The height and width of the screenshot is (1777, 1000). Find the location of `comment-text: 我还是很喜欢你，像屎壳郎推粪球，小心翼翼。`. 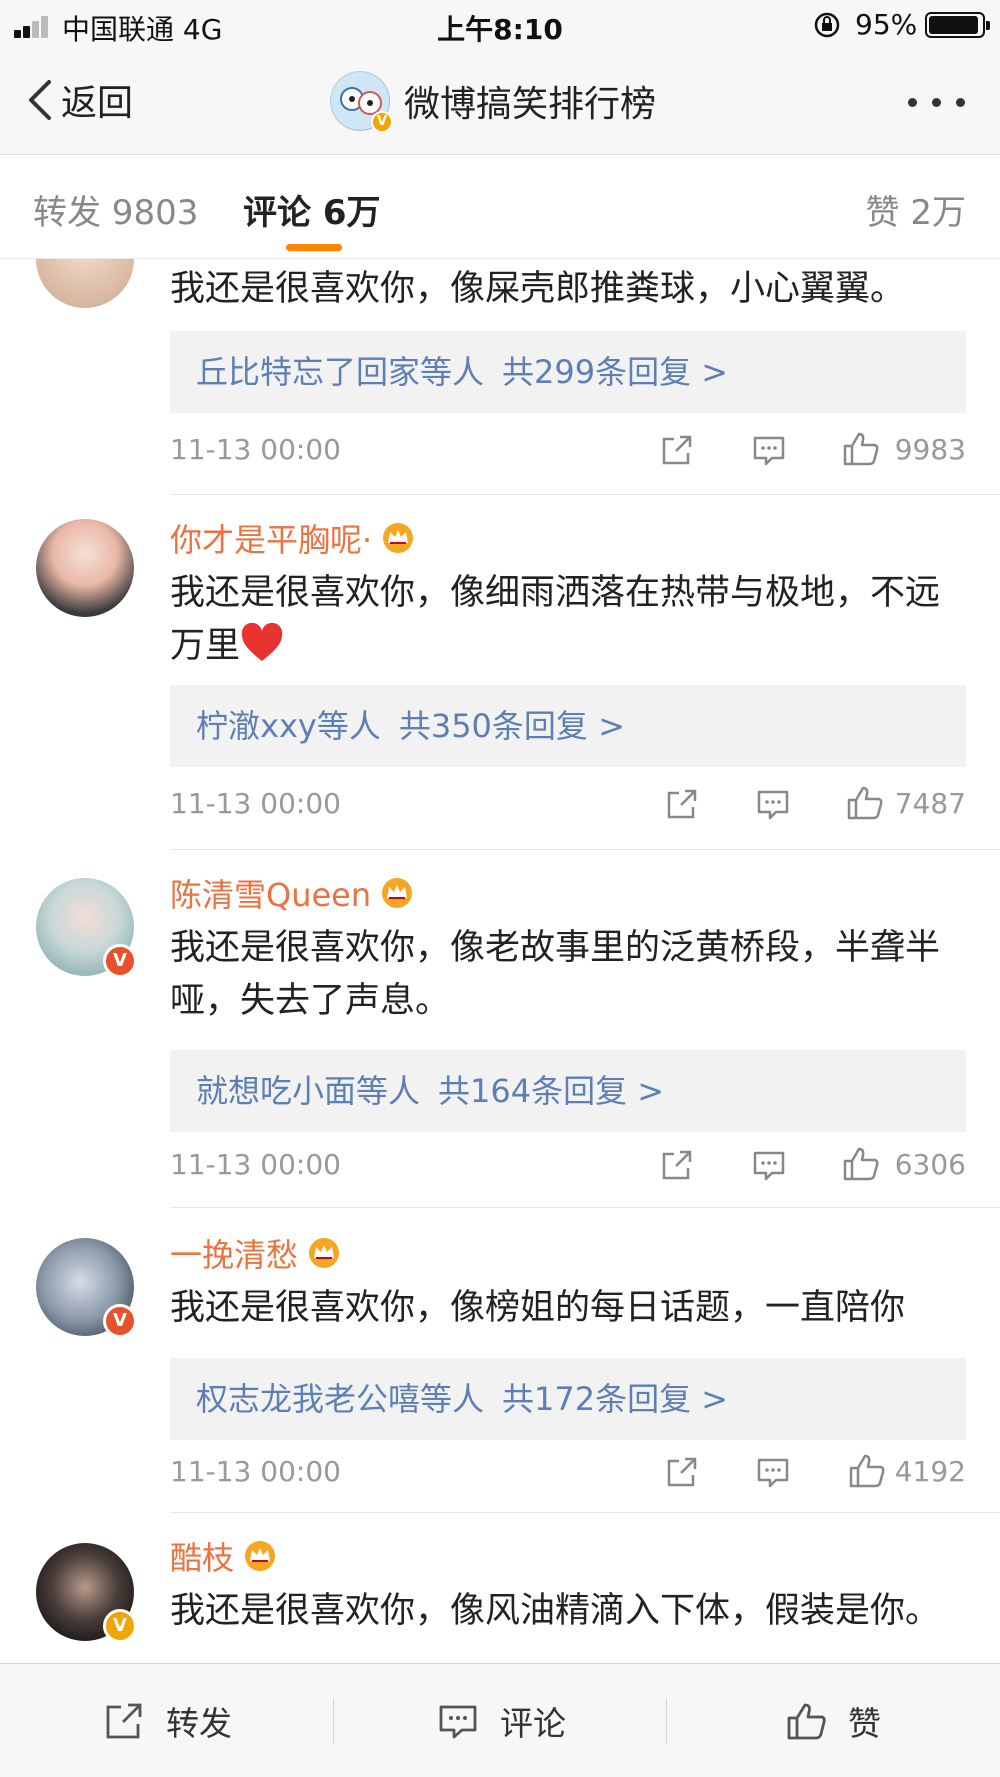

comment-text: 我还是很喜欢你，像屎壳郎推粪球，小心翼翼。 is located at coordinates (538, 289).